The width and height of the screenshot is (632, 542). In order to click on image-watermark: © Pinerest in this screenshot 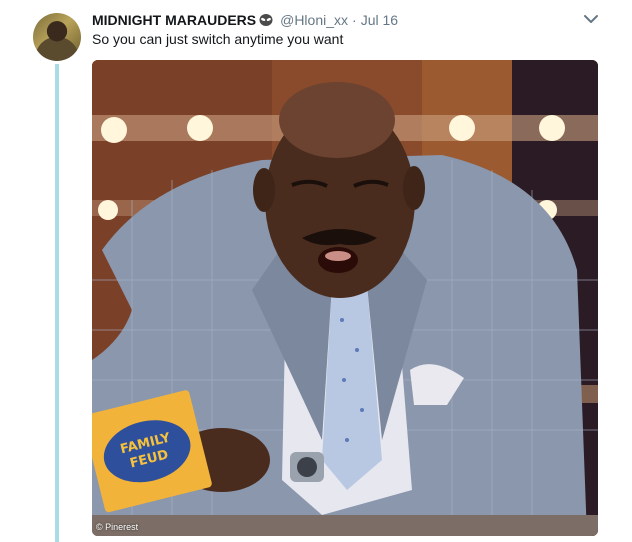, I will do `click(117, 527)`.